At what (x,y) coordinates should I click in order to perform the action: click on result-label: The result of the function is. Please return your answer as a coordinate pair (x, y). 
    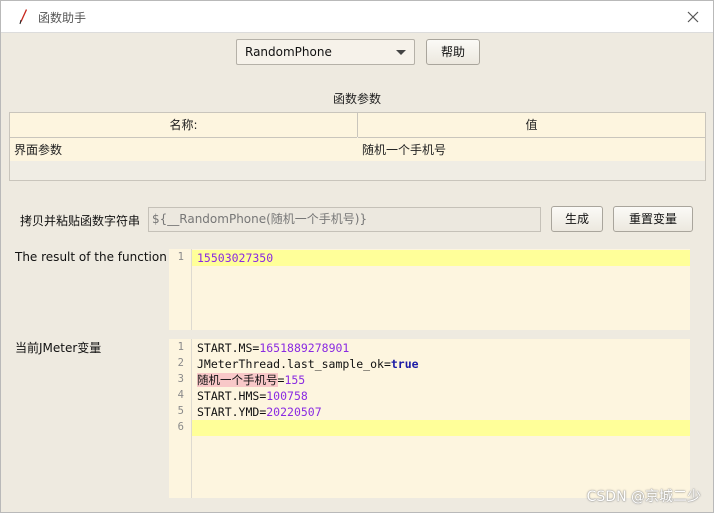
    Looking at the image, I should click on (98, 257).